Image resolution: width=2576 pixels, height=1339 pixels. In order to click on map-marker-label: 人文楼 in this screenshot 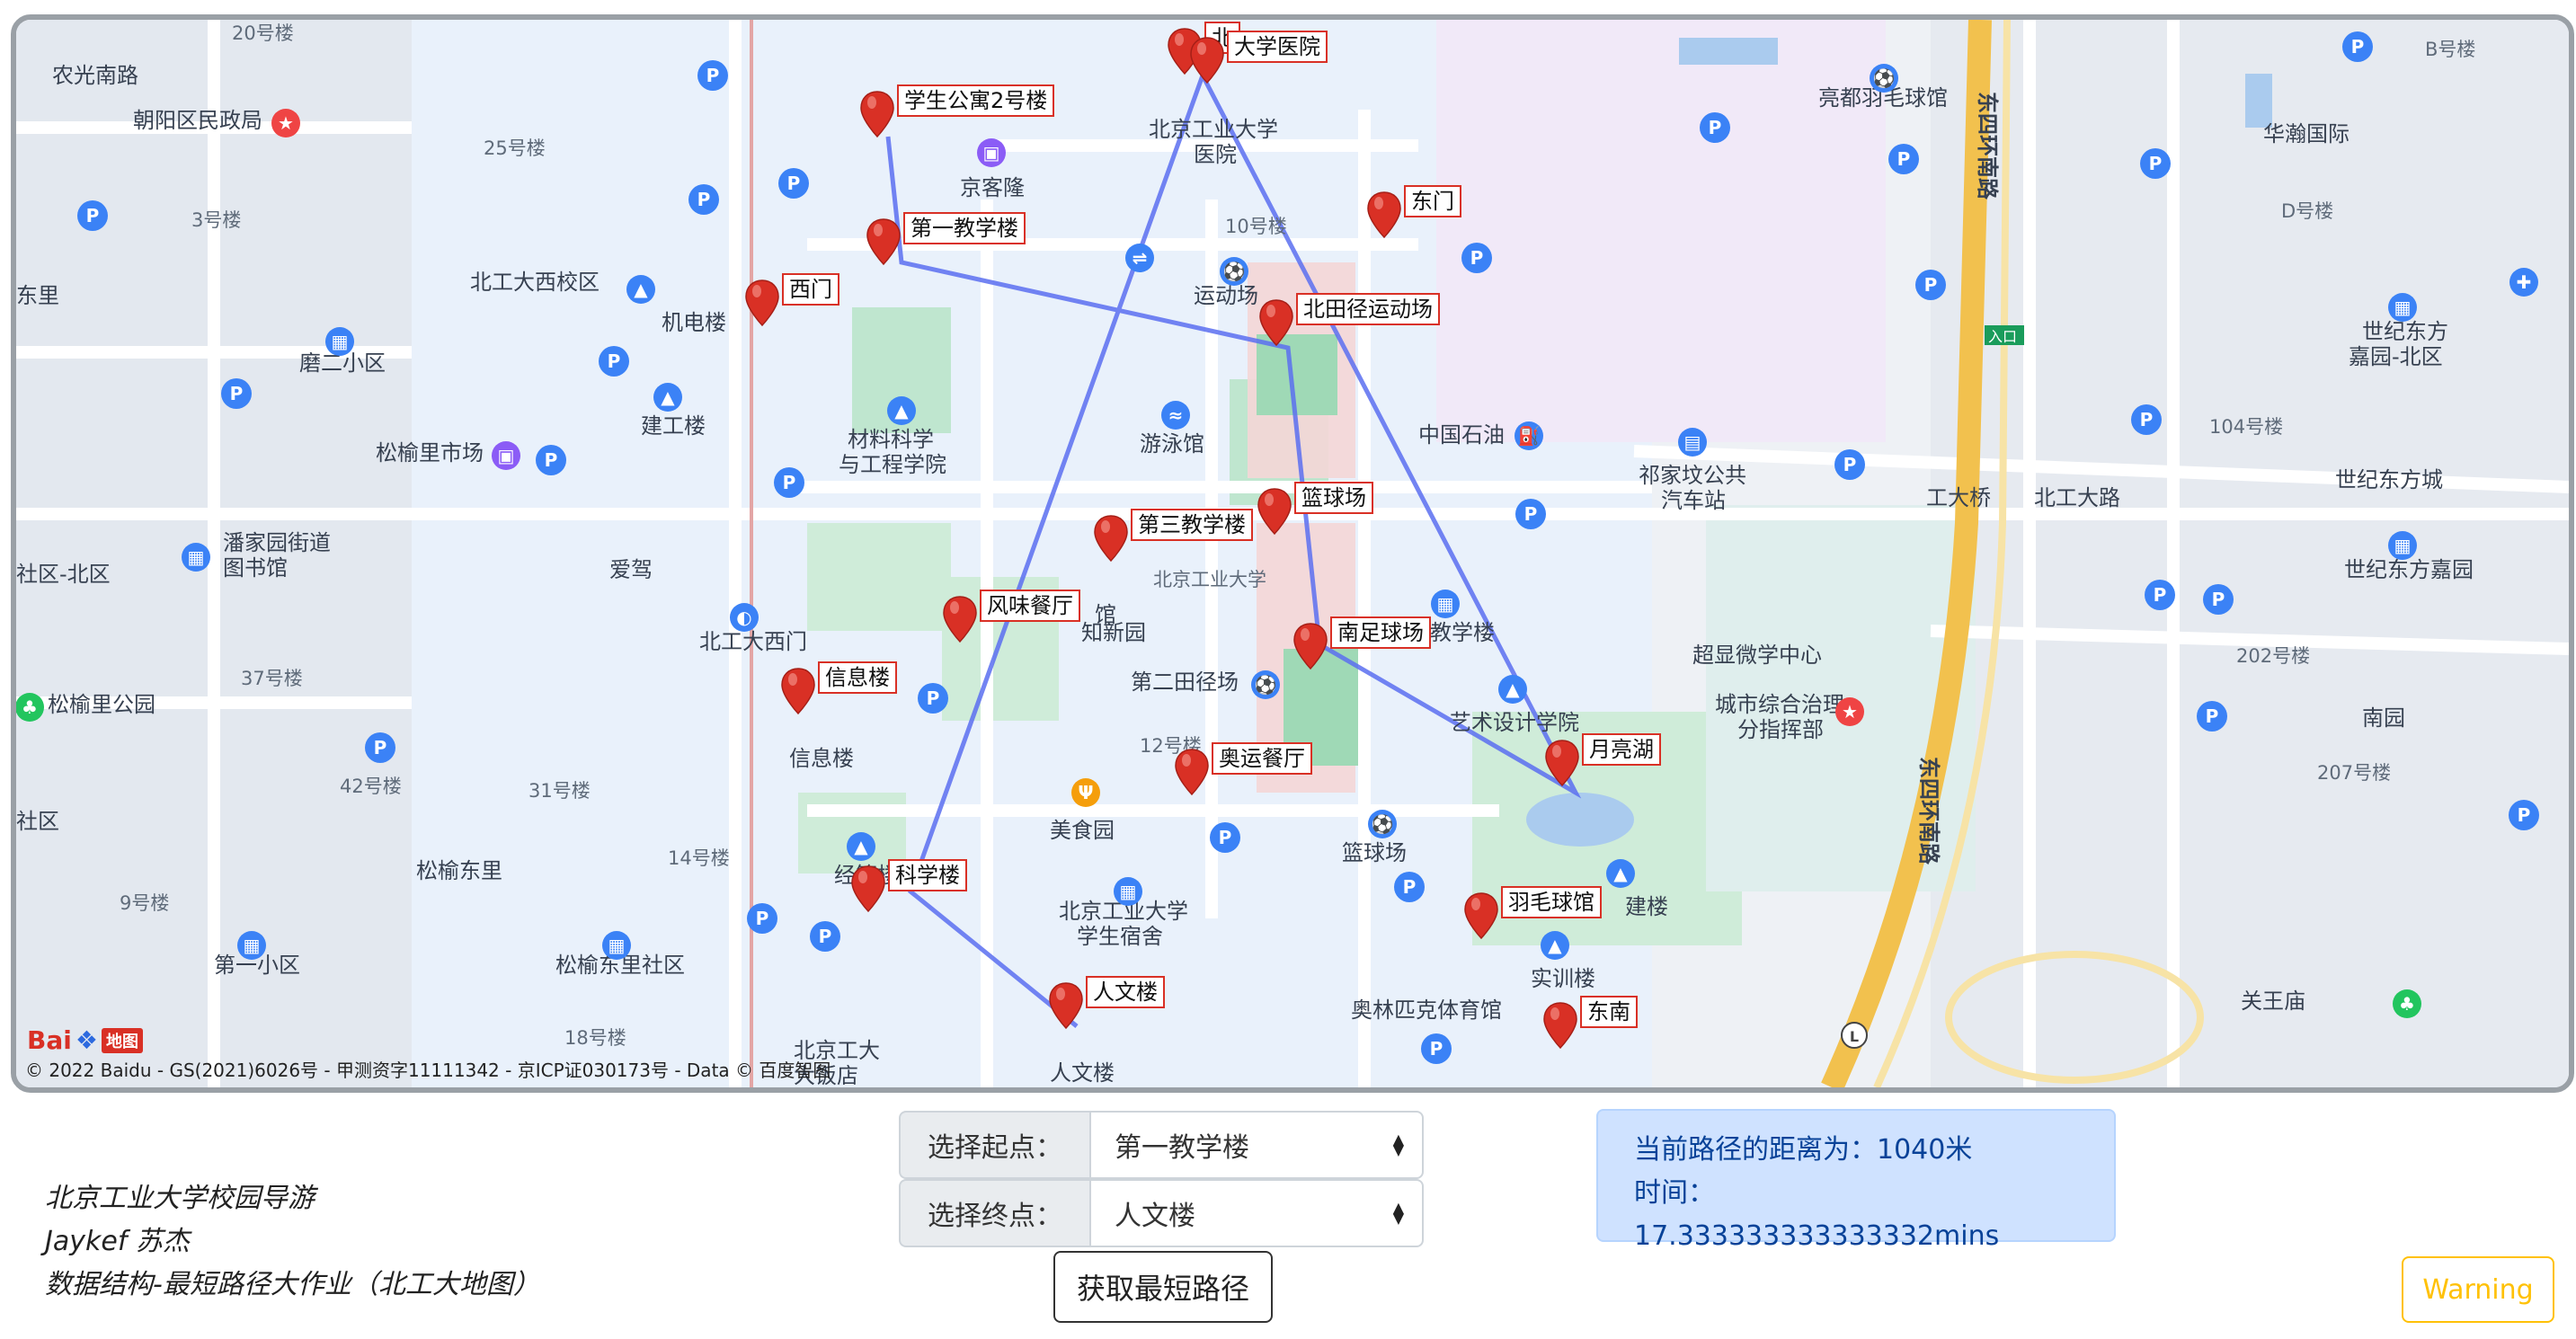, I will do `click(1125, 992)`.